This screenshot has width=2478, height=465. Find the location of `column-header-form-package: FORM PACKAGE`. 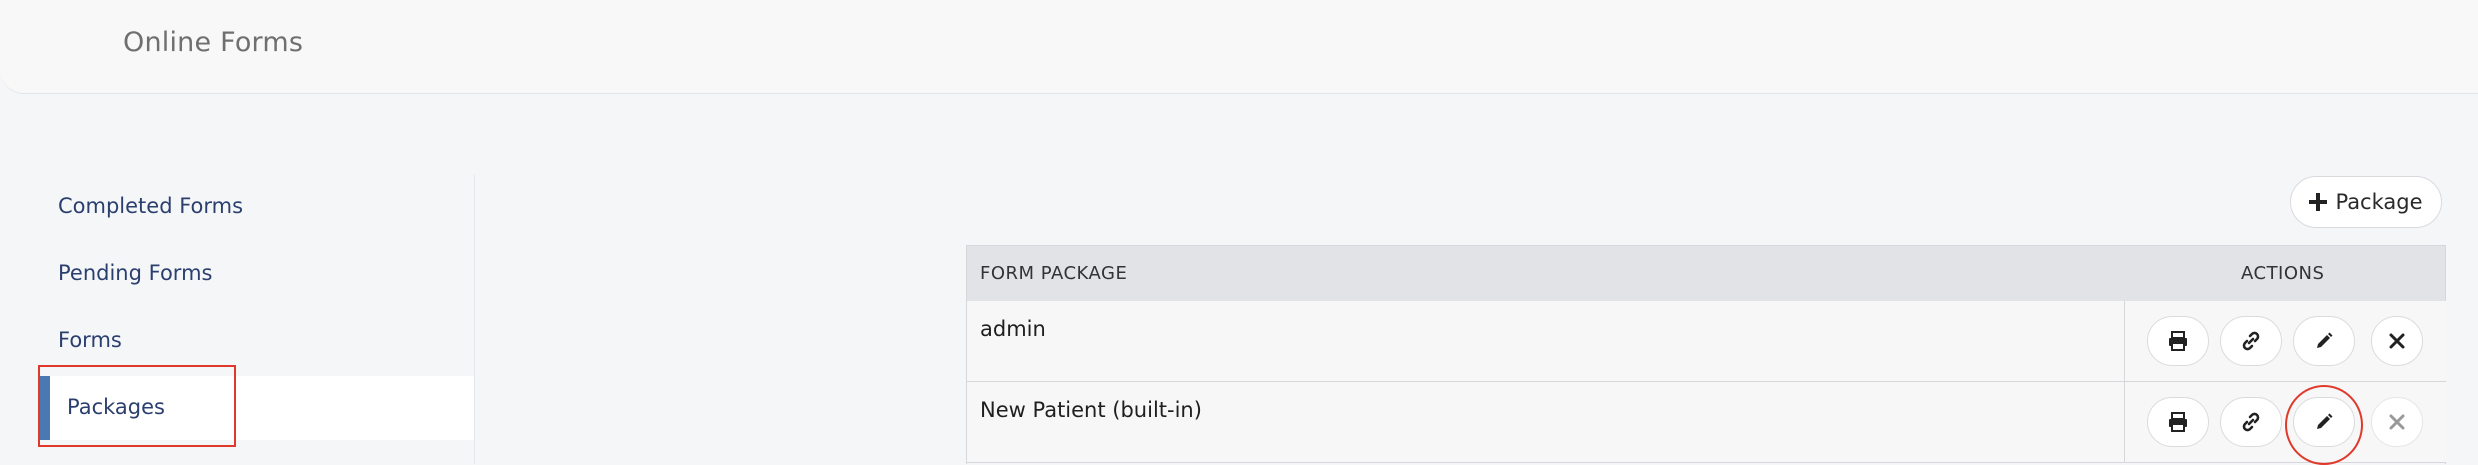

column-header-form-package: FORM PACKAGE is located at coordinates (1054, 273).